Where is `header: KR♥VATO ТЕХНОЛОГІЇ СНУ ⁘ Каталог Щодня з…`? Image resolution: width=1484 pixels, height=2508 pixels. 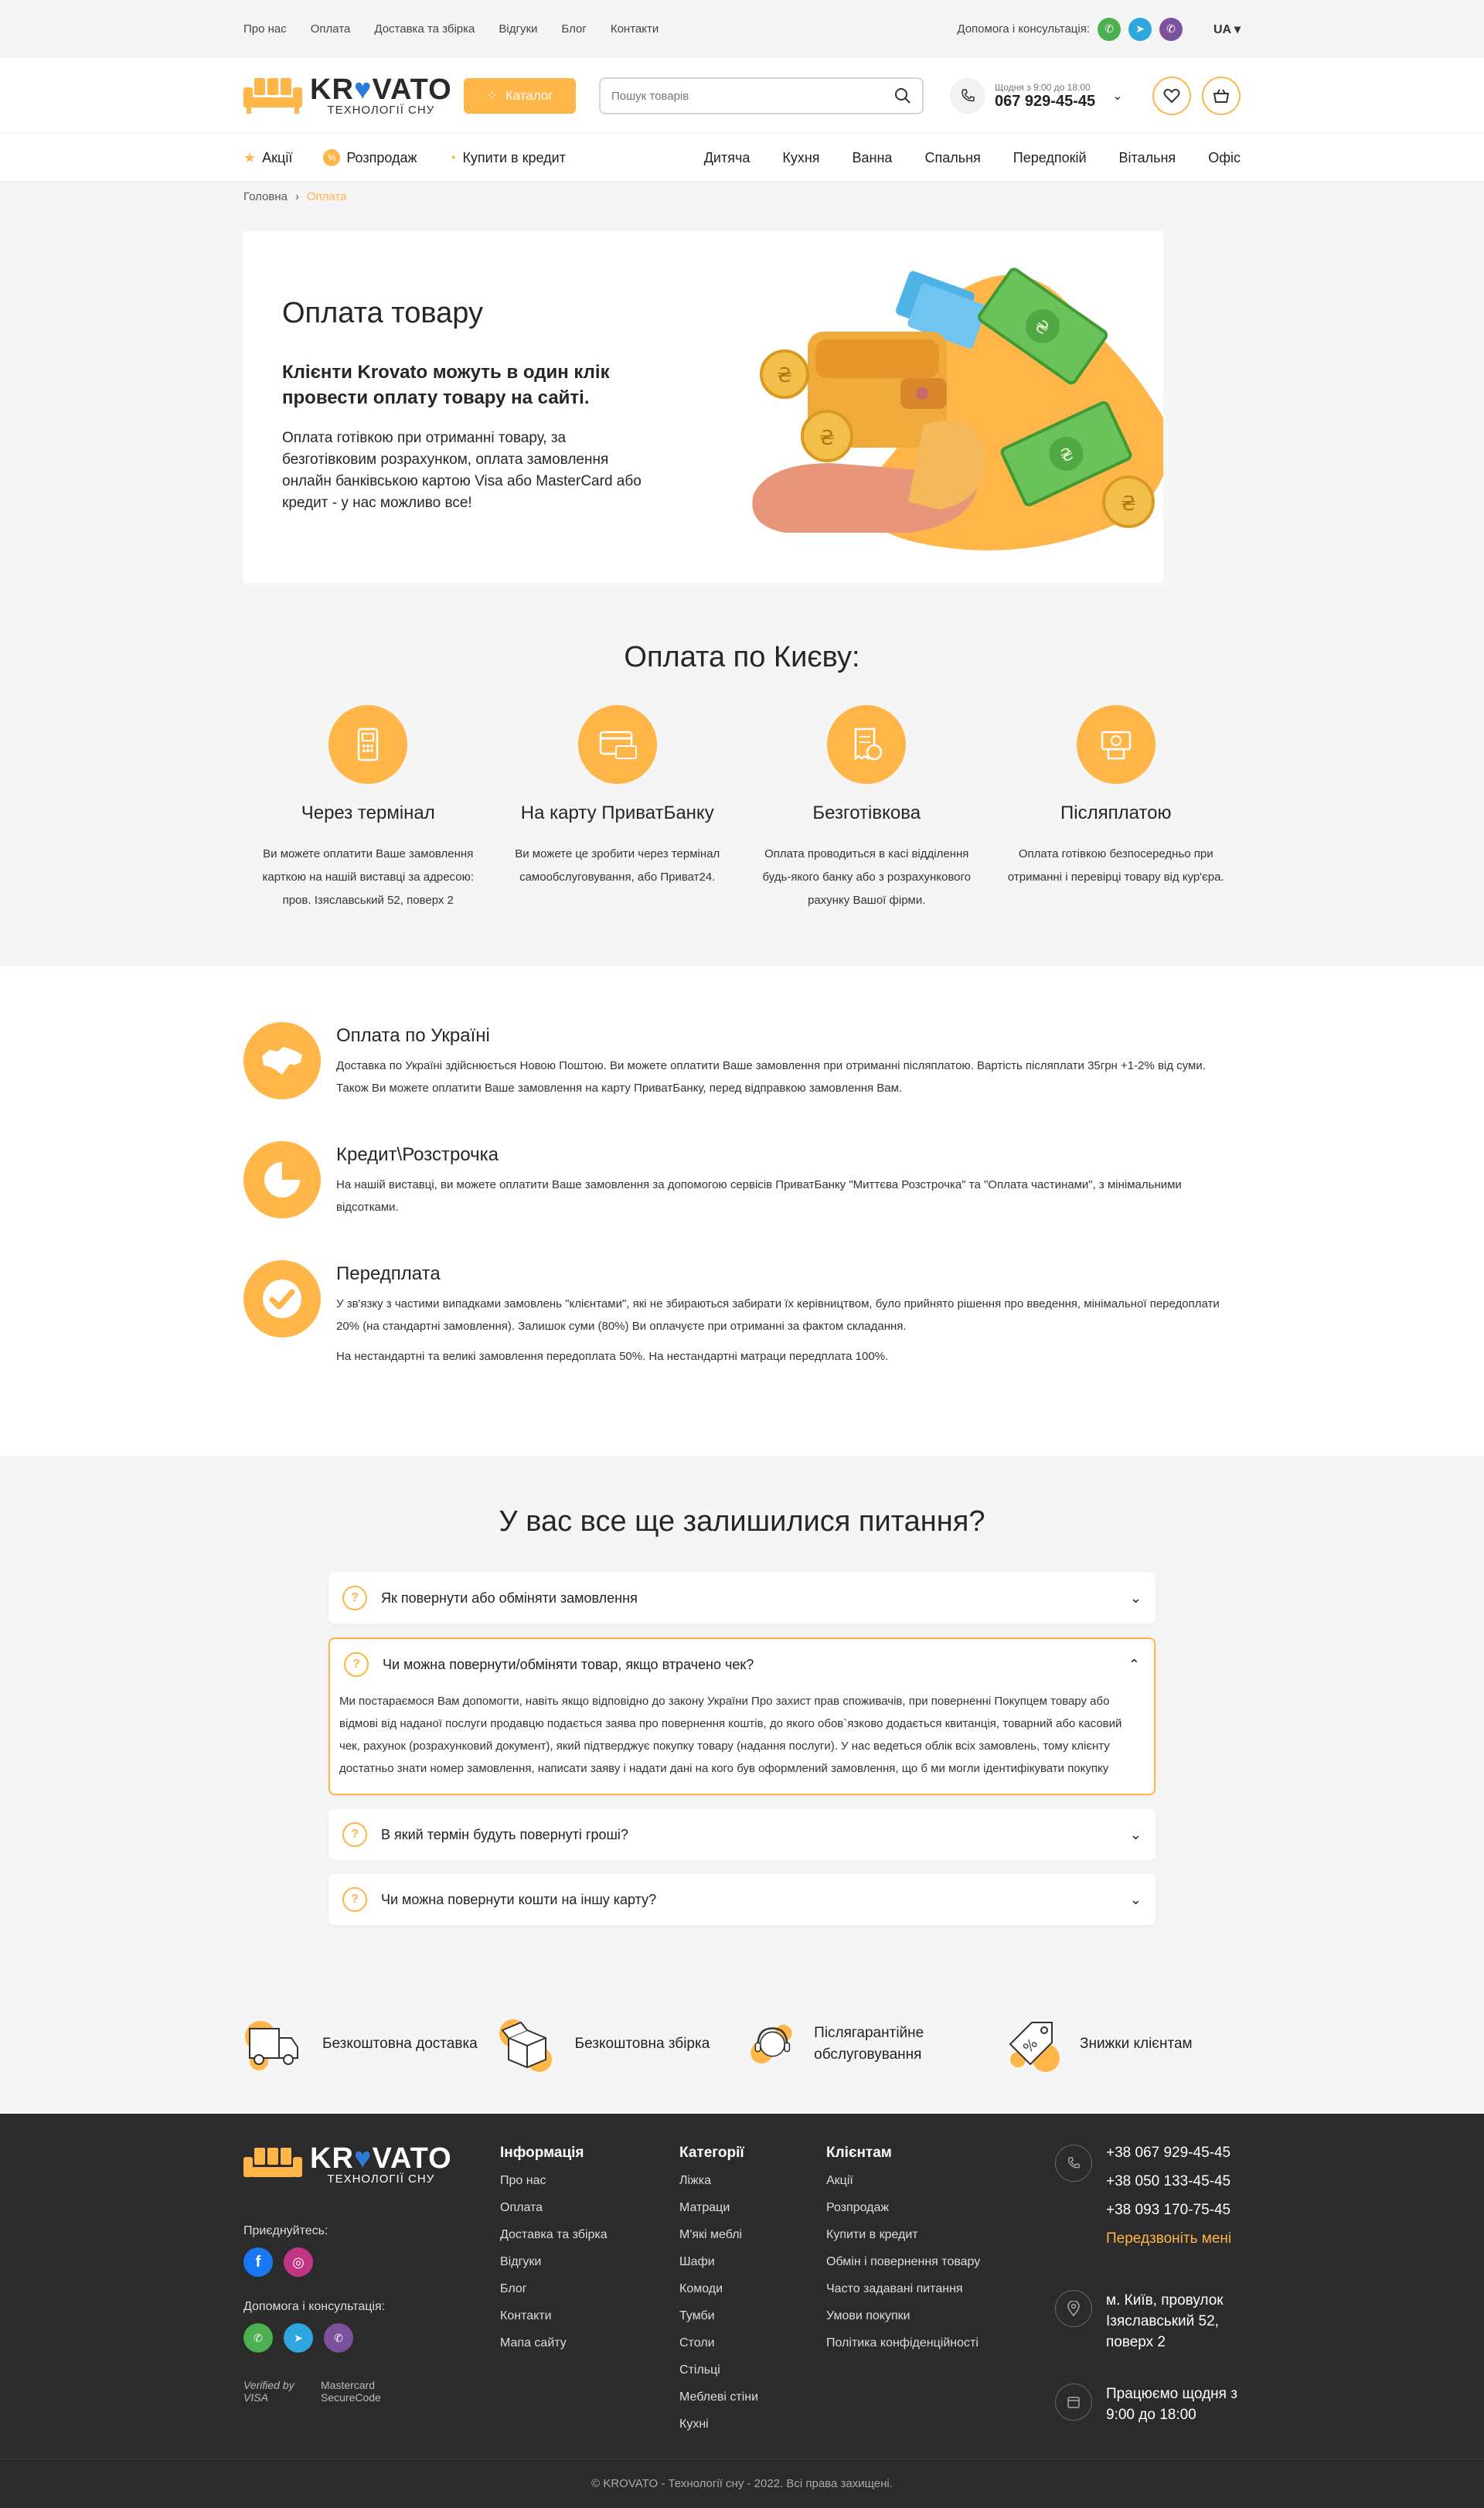
header: KR♥VATO ТЕХНОЛОГІЇ СНУ ⁘ Каталог Щодня з… is located at coordinates (742, 96).